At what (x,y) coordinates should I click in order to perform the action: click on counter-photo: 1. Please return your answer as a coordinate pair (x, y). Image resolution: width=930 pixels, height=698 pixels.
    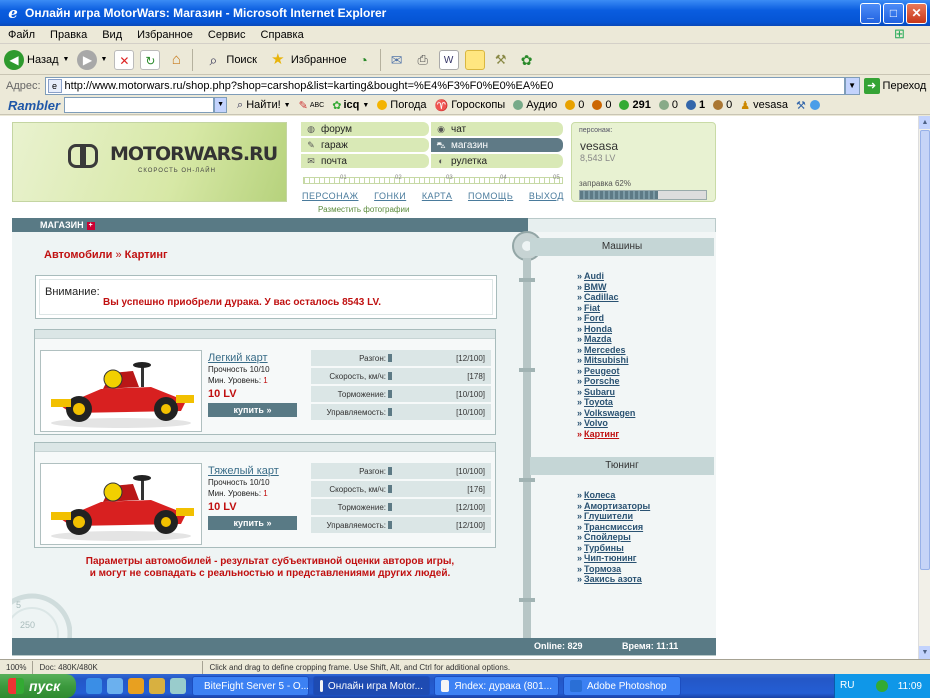
    Looking at the image, I should click on (695, 105).